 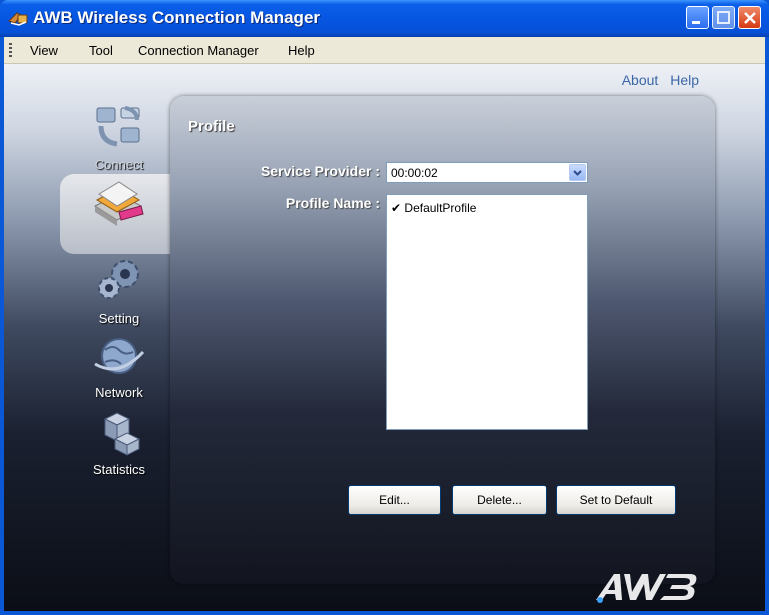 I want to click on top-links: About Help, so click(x=656, y=80).